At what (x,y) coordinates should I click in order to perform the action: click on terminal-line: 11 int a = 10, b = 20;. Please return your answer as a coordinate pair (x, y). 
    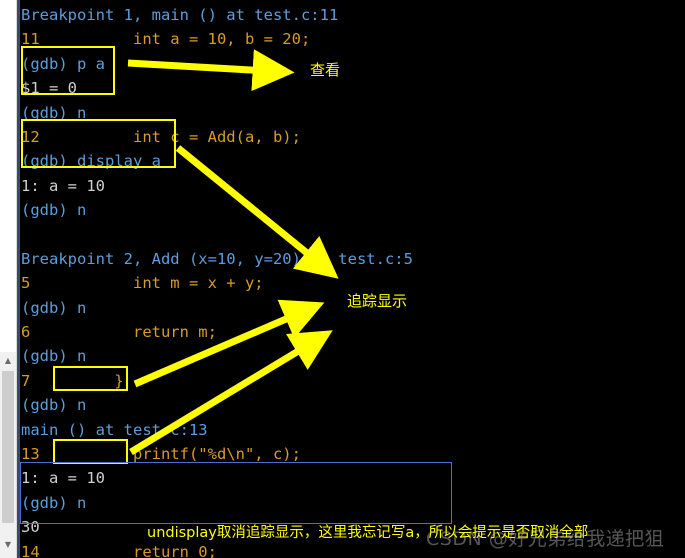
    Looking at the image, I should click on (166, 39).